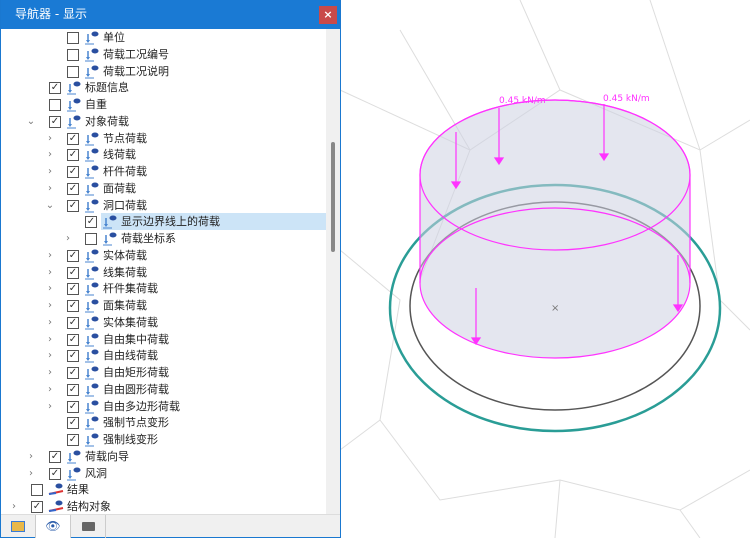 The height and width of the screenshot is (539, 750). What do you see at coordinates (167, 71) in the screenshot?
I see `tree-item: 荷载工况说明` at bounding box center [167, 71].